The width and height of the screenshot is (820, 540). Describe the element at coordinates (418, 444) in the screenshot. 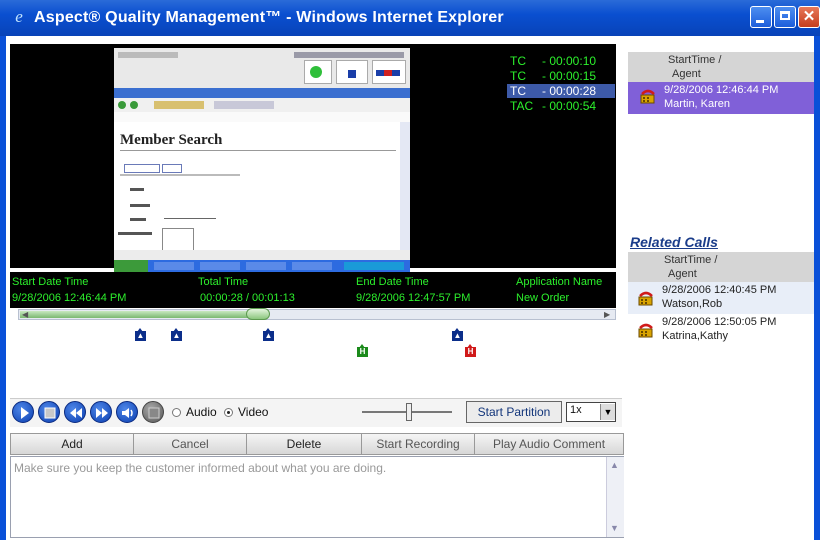

I see `start-recording-button: Start Recording` at that location.